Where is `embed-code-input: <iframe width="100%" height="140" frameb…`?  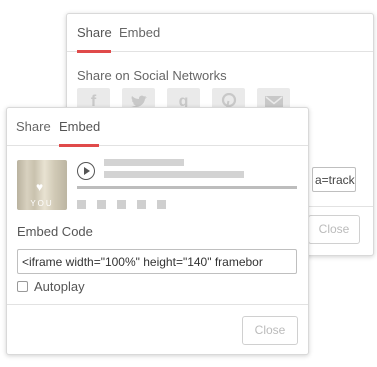
embed-code-input: <iframe width="100%" height="140" frameb… is located at coordinates (157, 261).